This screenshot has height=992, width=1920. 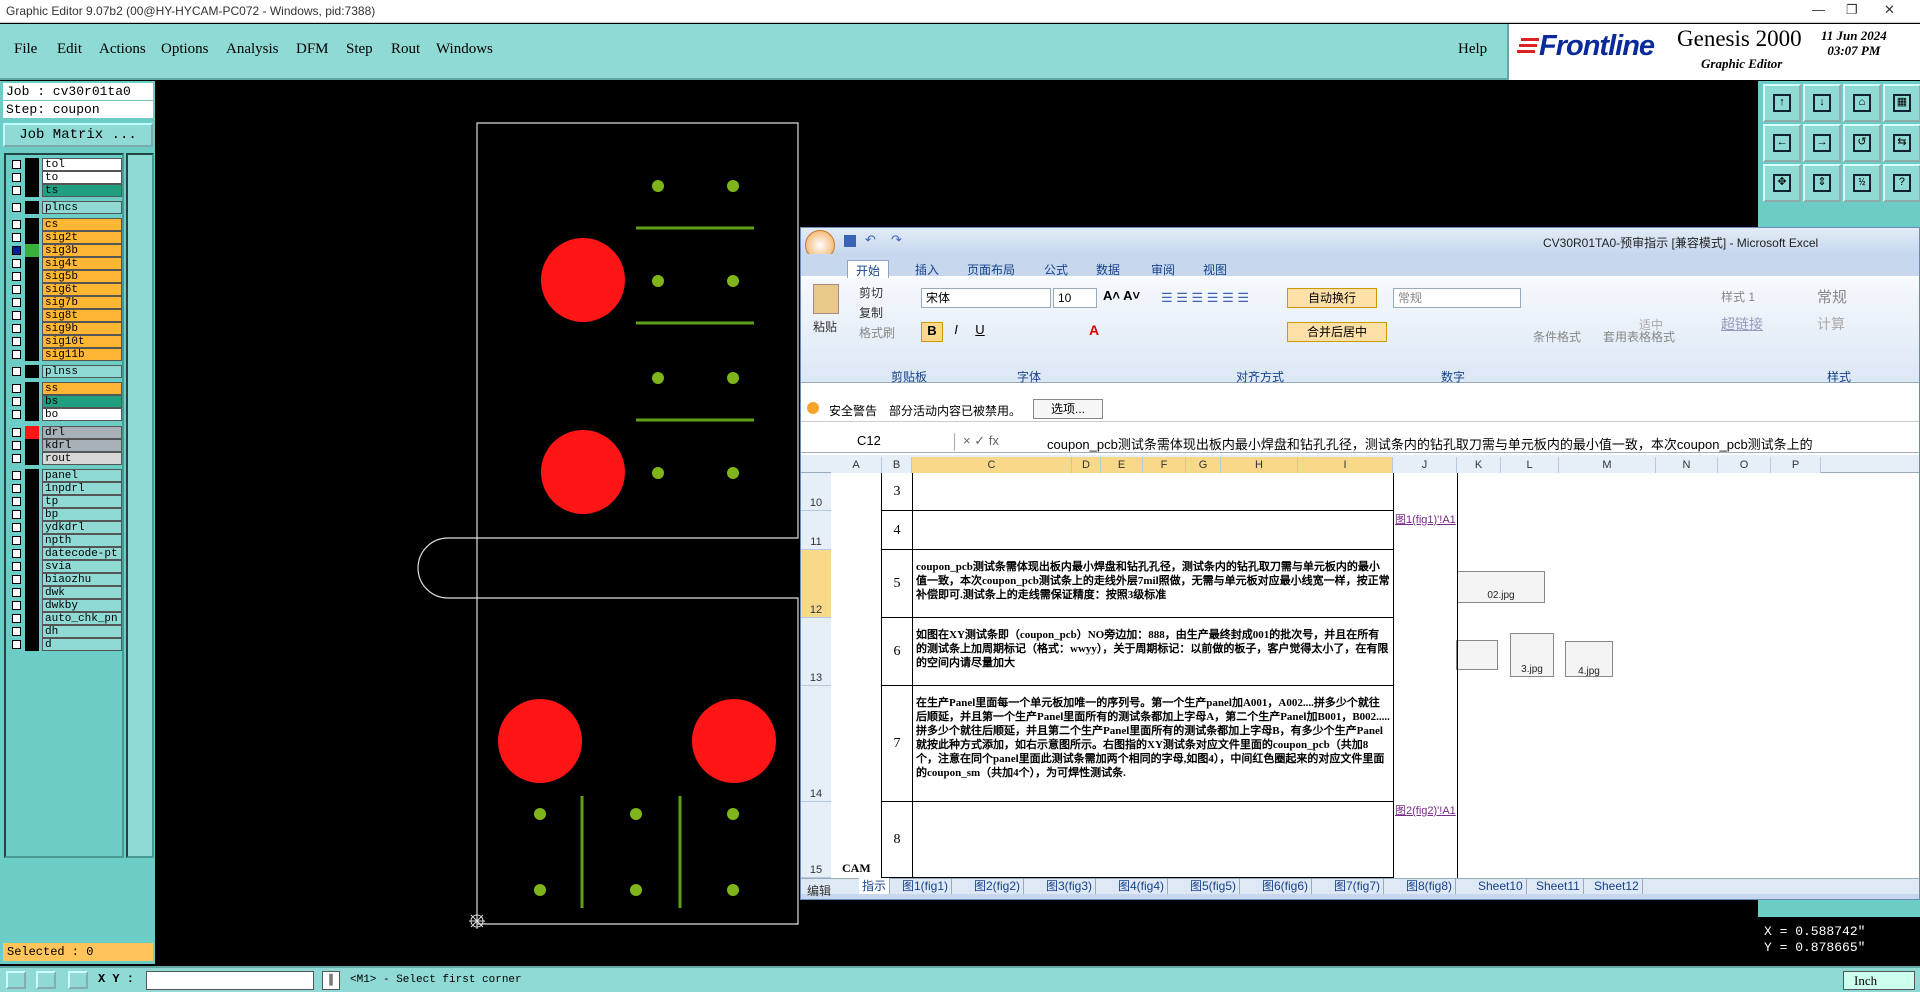 What do you see at coordinates (122, 49) in the screenshot?
I see `menu-actions: Actions` at bounding box center [122, 49].